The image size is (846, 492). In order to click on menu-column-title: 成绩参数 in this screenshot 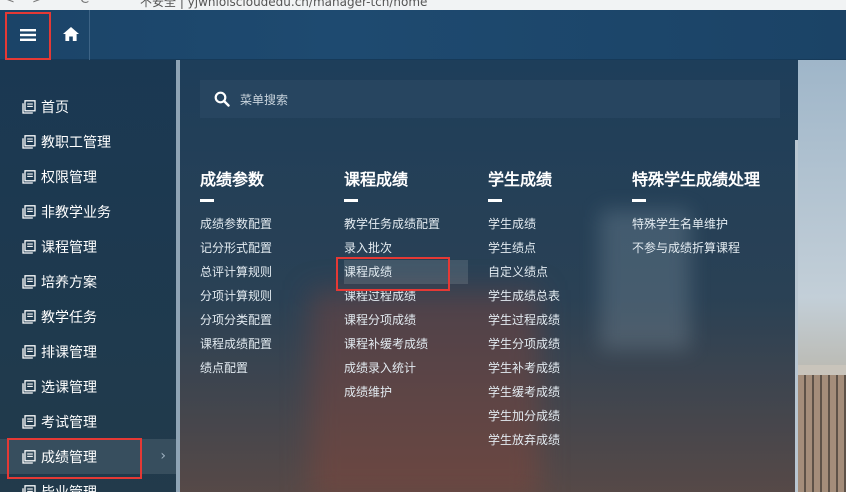, I will do `click(236, 185)`.